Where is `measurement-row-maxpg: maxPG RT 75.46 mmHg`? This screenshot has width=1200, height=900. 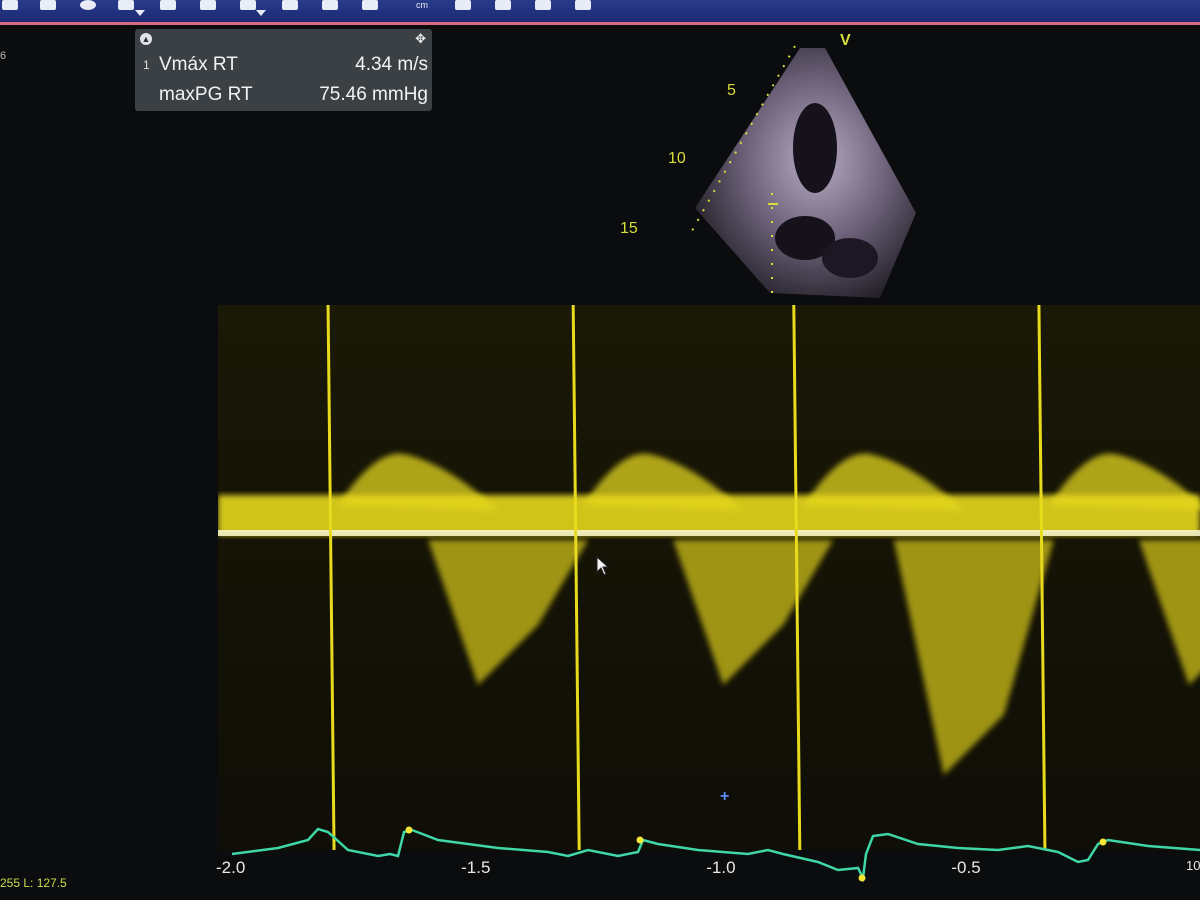 measurement-row-maxpg: maxPG RT 75.46 mmHg is located at coordinates (283, 97).